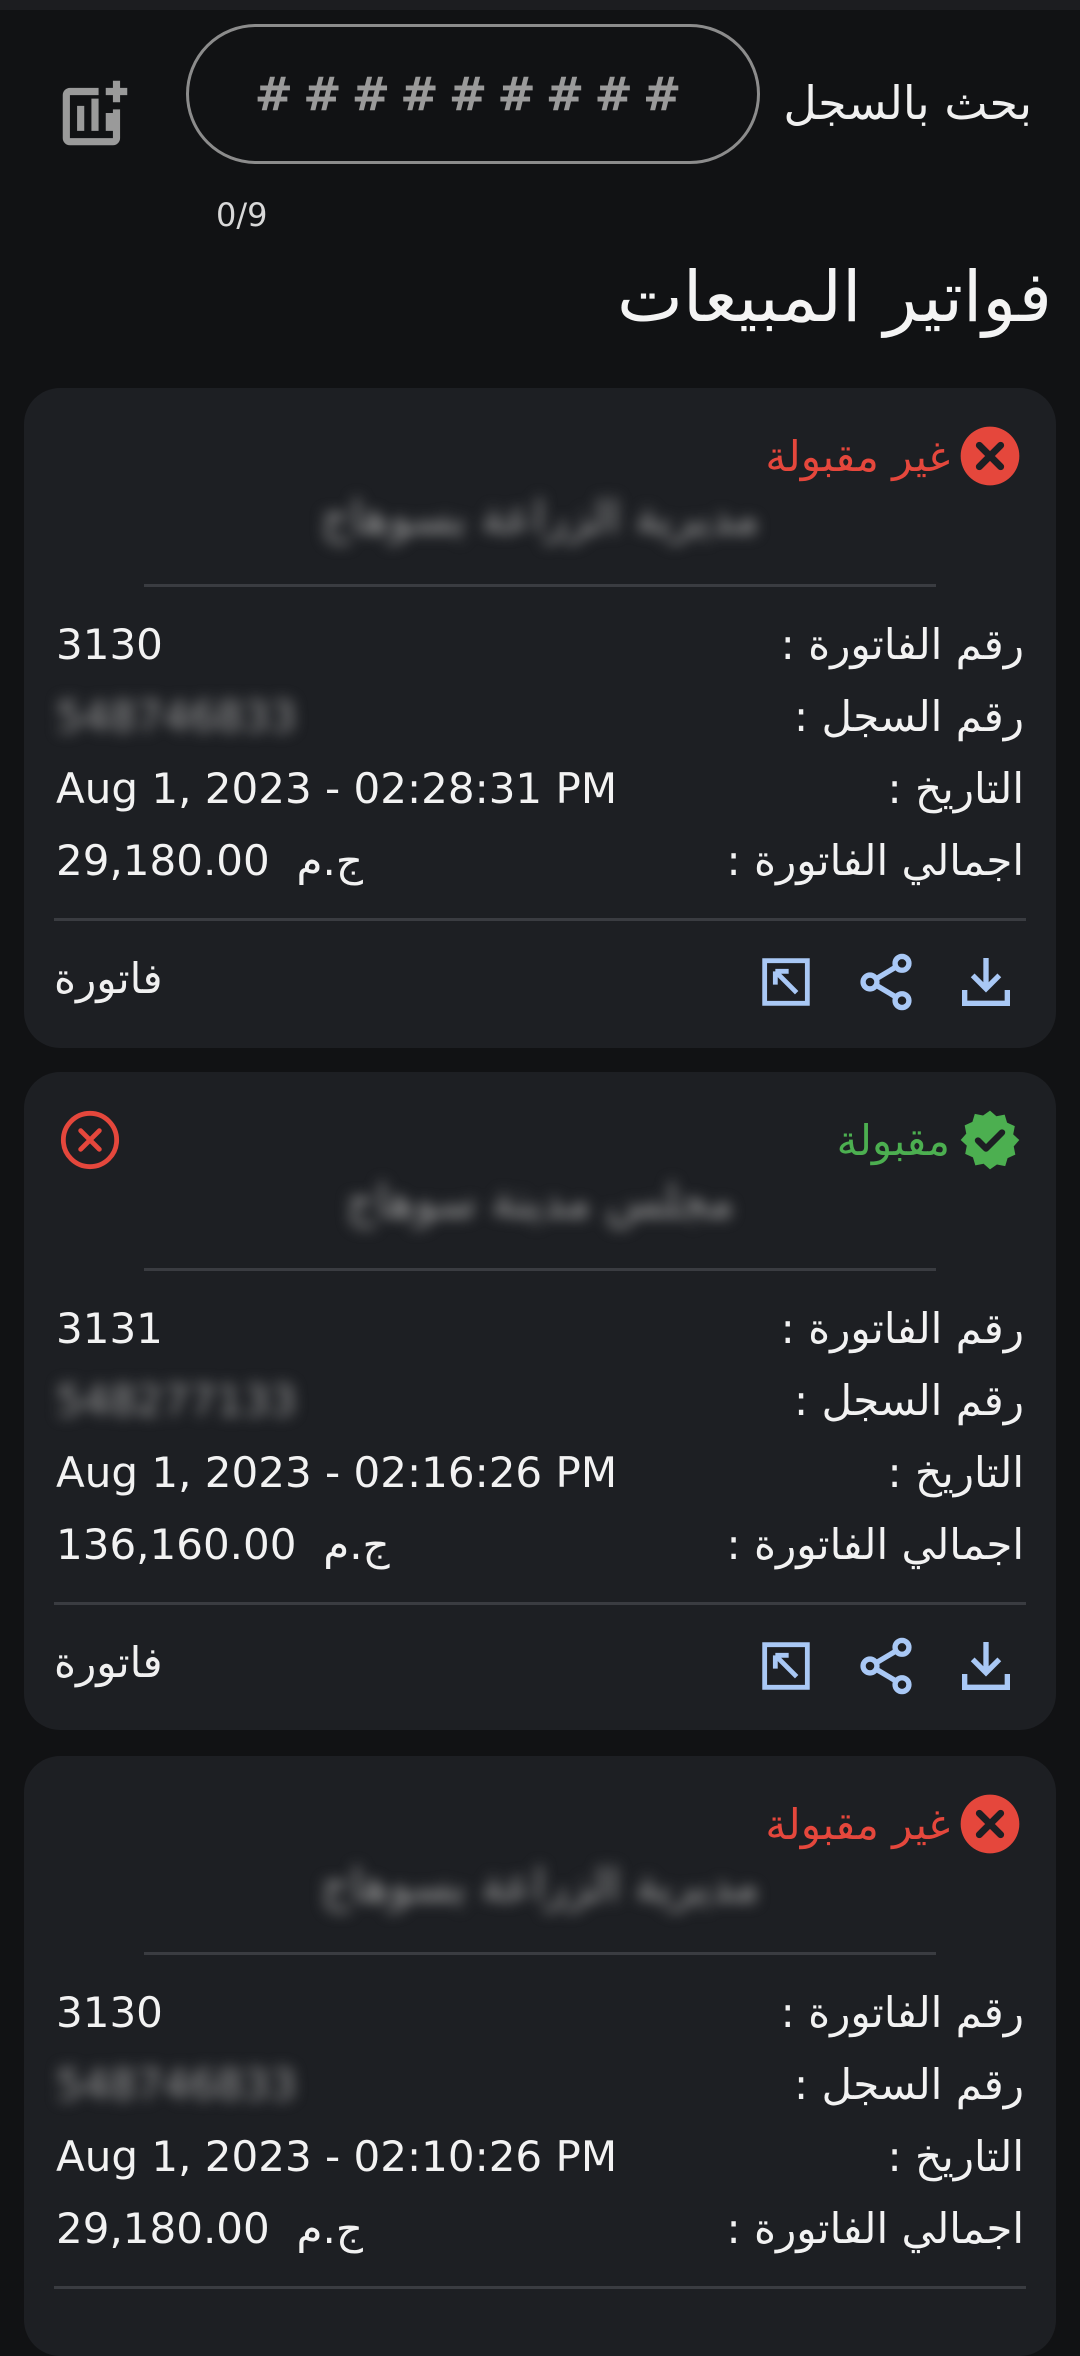 The width and height of the screenshot is (1080, 2356). What do you see at coordinates (893, 1140) in the screenshot?
I see `status-text: مقبولة` at bounding box center [893, 1140].